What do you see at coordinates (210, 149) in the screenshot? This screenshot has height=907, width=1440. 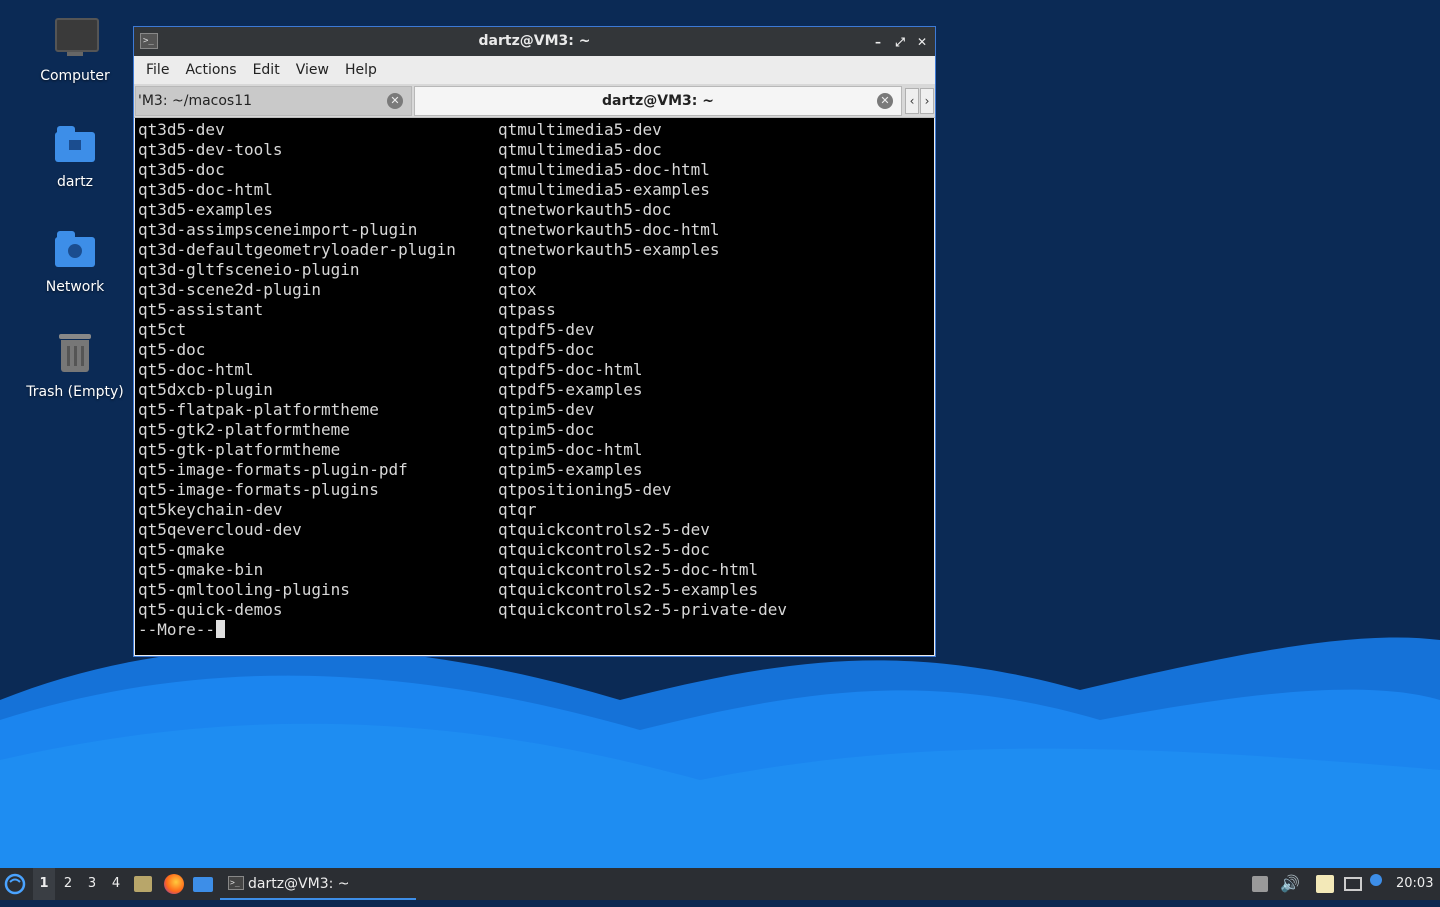 I see `terminal-line: qt3d5-dev-tools` at bounding box center [210, 149].